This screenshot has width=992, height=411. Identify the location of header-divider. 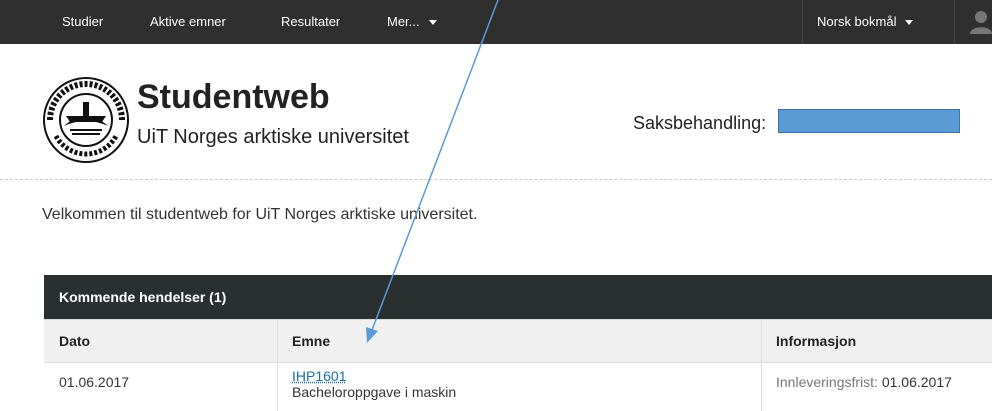
(496, 179).